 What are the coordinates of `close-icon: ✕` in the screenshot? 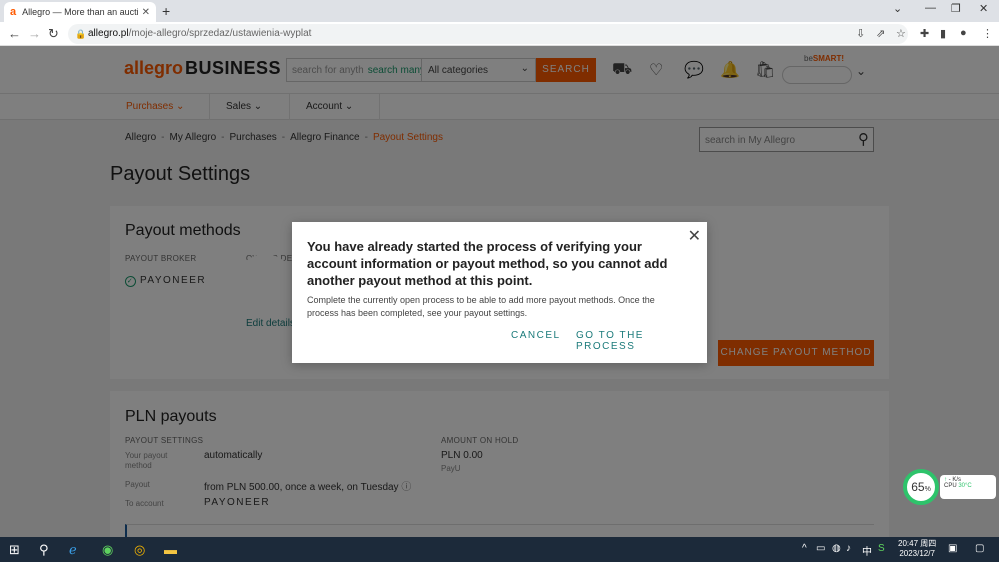 It's located at (694, 236).